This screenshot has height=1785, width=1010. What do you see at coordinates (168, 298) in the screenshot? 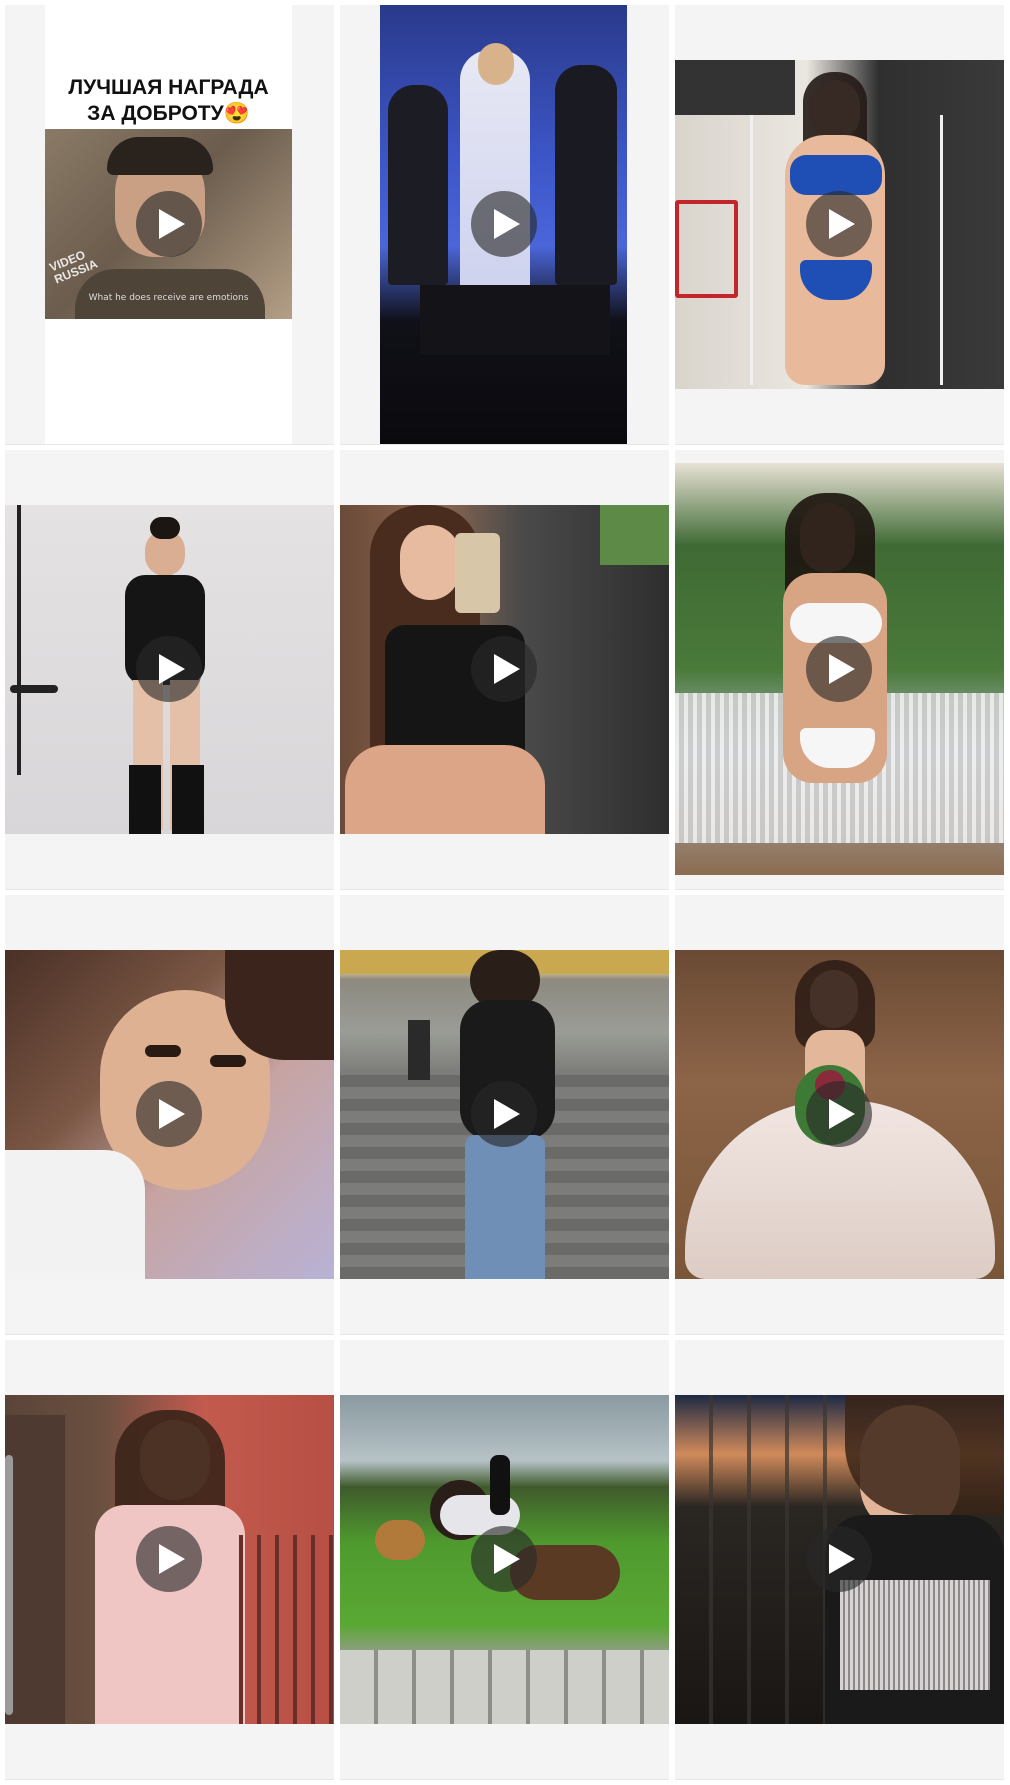
I see `video-subtitle: What he does receive are emotions` at bounding box center [168, 298].